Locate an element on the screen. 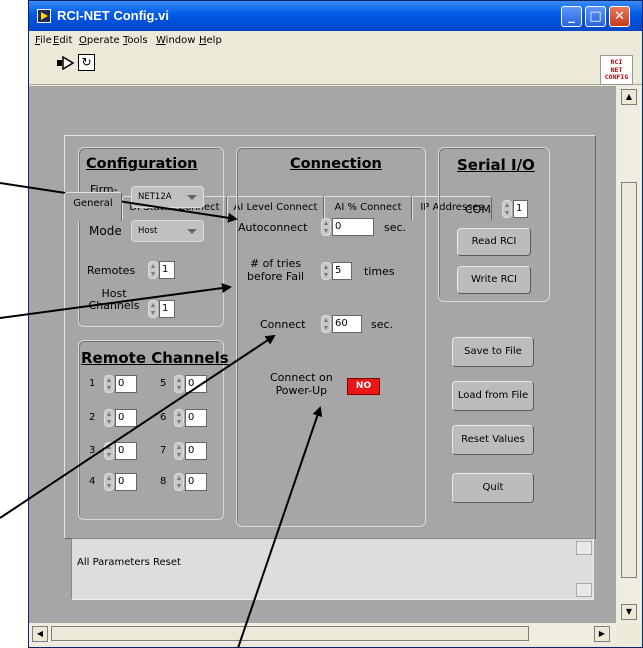 This screenshot has width=643, height=648. tab-general: General is located at coordinates (93, 206).